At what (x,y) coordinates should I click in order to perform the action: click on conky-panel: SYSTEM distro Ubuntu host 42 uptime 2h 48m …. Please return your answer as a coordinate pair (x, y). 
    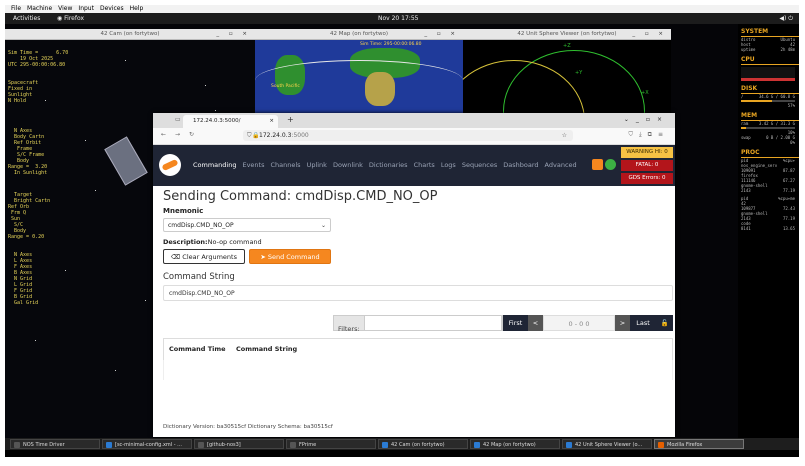
    Looking at the image, I should click on (768, 231).